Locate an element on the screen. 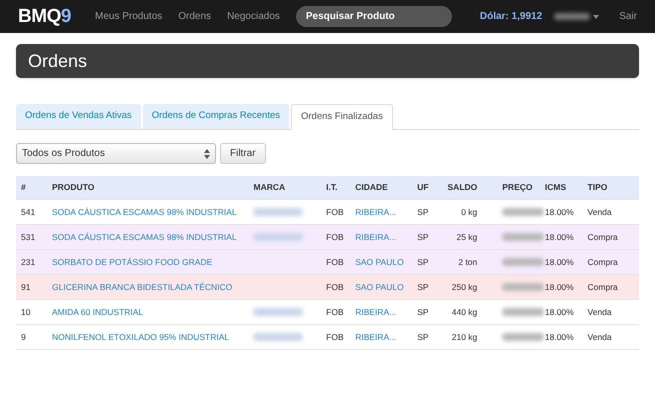 This screenshot has height=410, width=655. dollar-rate: Dólar: 1,9912 is located at coordinates (511, 17).